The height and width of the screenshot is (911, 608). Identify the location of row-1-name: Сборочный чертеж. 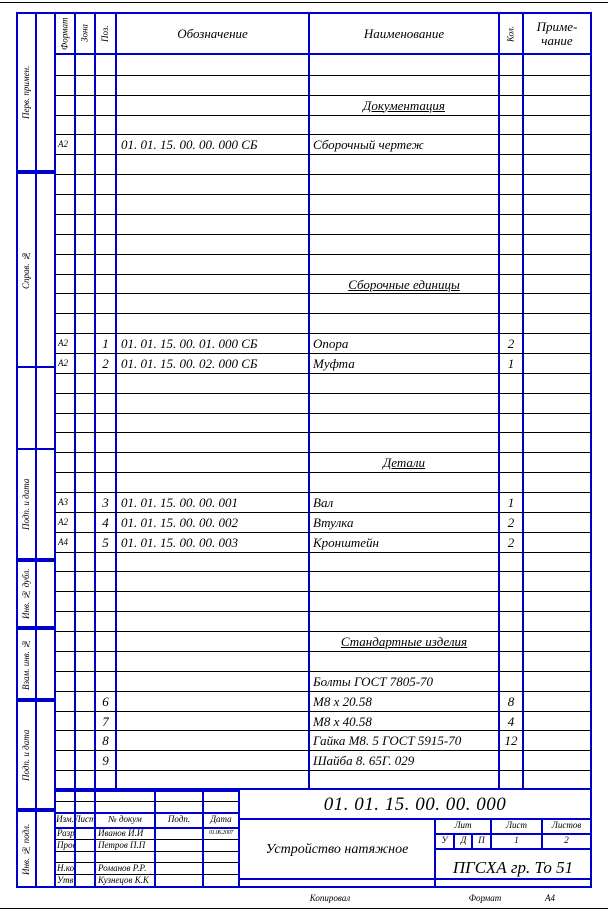
(368, 144).